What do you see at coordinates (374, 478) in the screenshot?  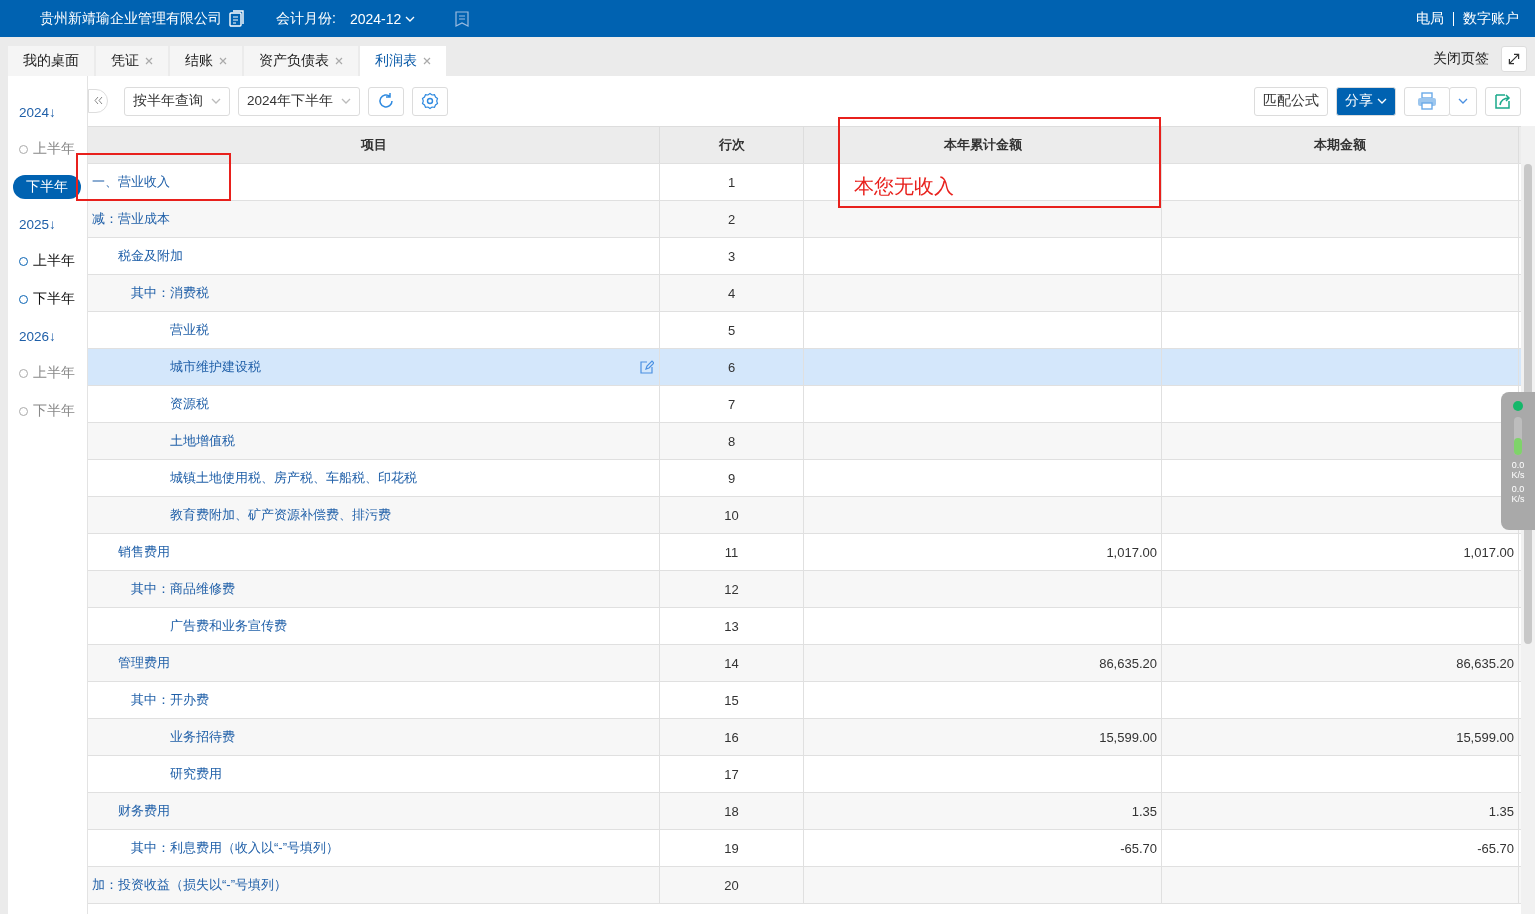 I see `table-cell: 城镇土地使用税、房产税、车船税、印花税` at bounding box center [374, 478].